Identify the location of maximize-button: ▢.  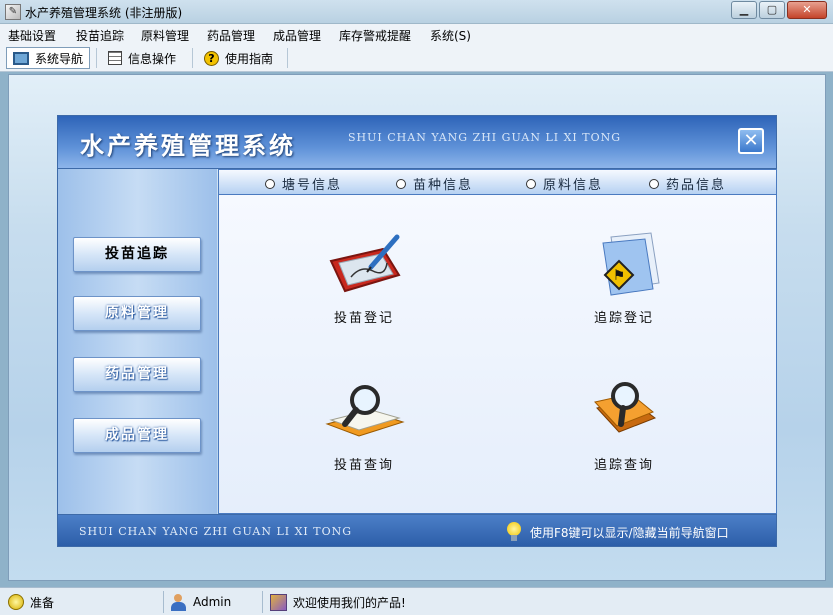
(772, 10).